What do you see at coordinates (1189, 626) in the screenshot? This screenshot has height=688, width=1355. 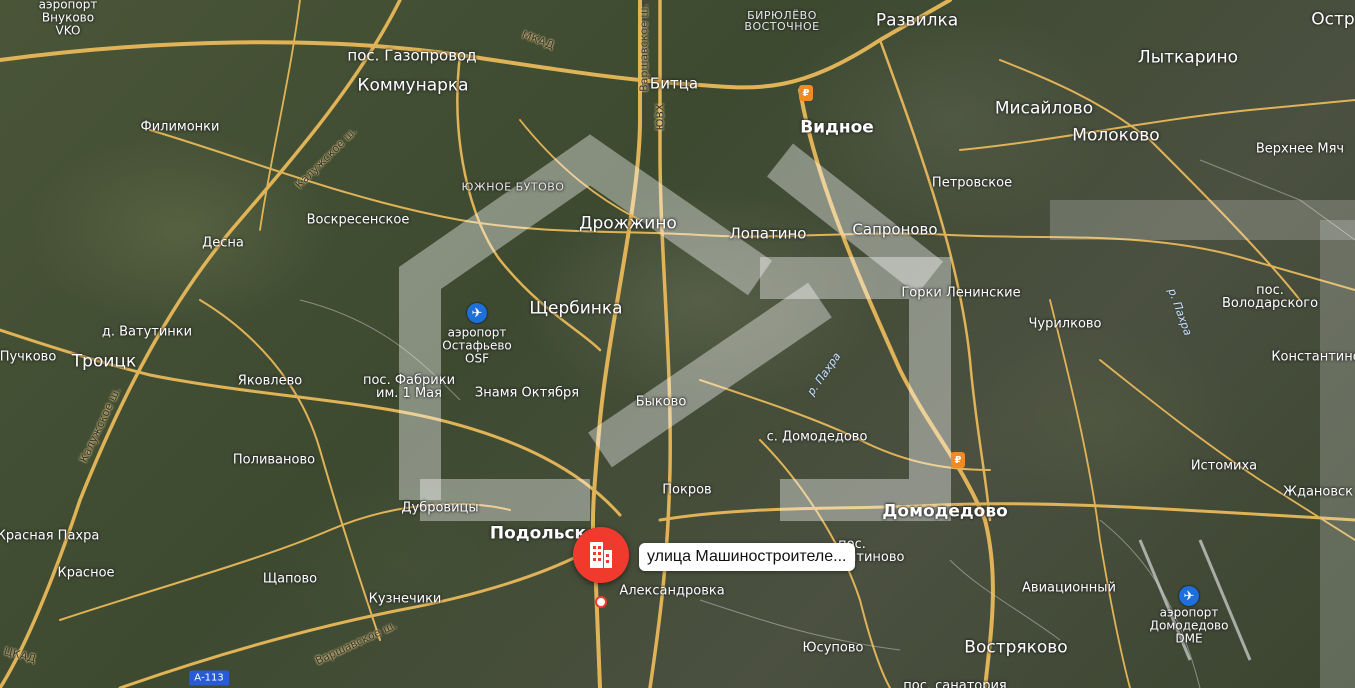 I see `airport-domodedovo-label: аэропорт Домодедово DME` at bounding box center [1189, 626].